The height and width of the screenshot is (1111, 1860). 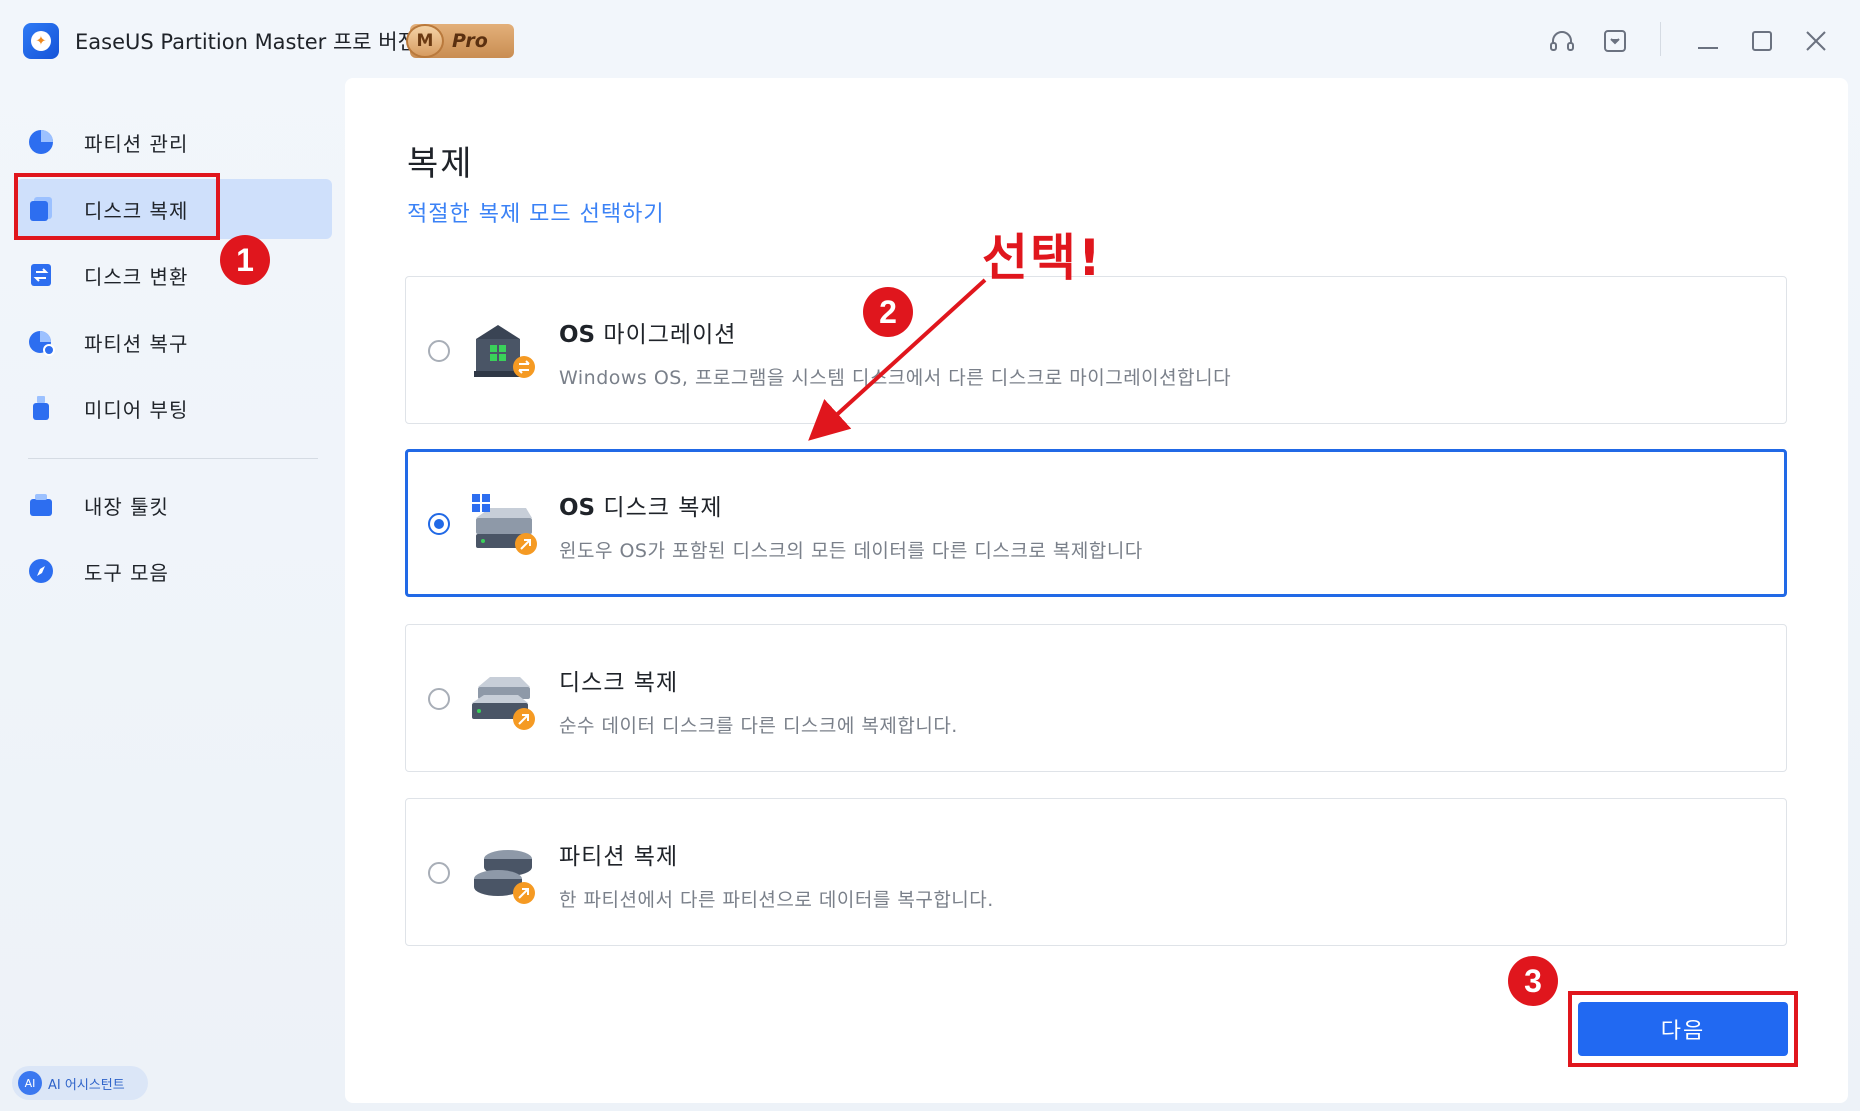 I want to click on radio-disk-clone, so click(x=439, y=699).